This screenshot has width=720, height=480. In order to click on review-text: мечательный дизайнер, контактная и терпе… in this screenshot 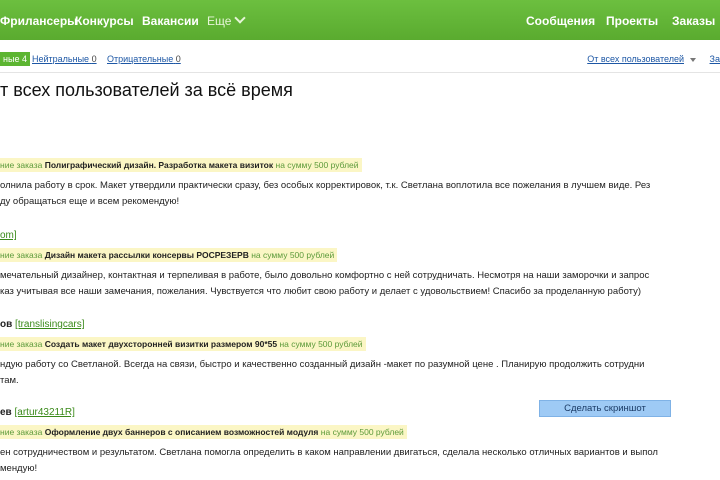, I will do `click(360, 284)`.